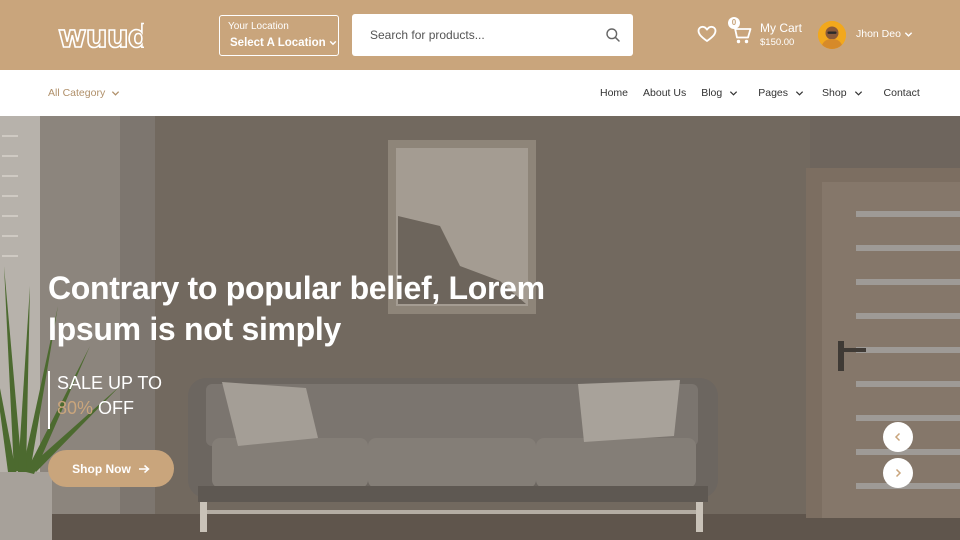  I want to click on logo-text: wuud, so click(101, 37).